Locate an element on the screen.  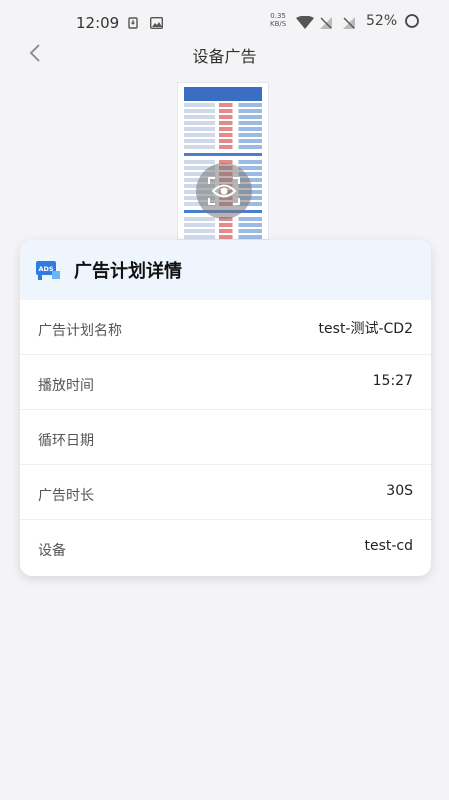
status-time: 12:09 is located at coordinates (98, 23).